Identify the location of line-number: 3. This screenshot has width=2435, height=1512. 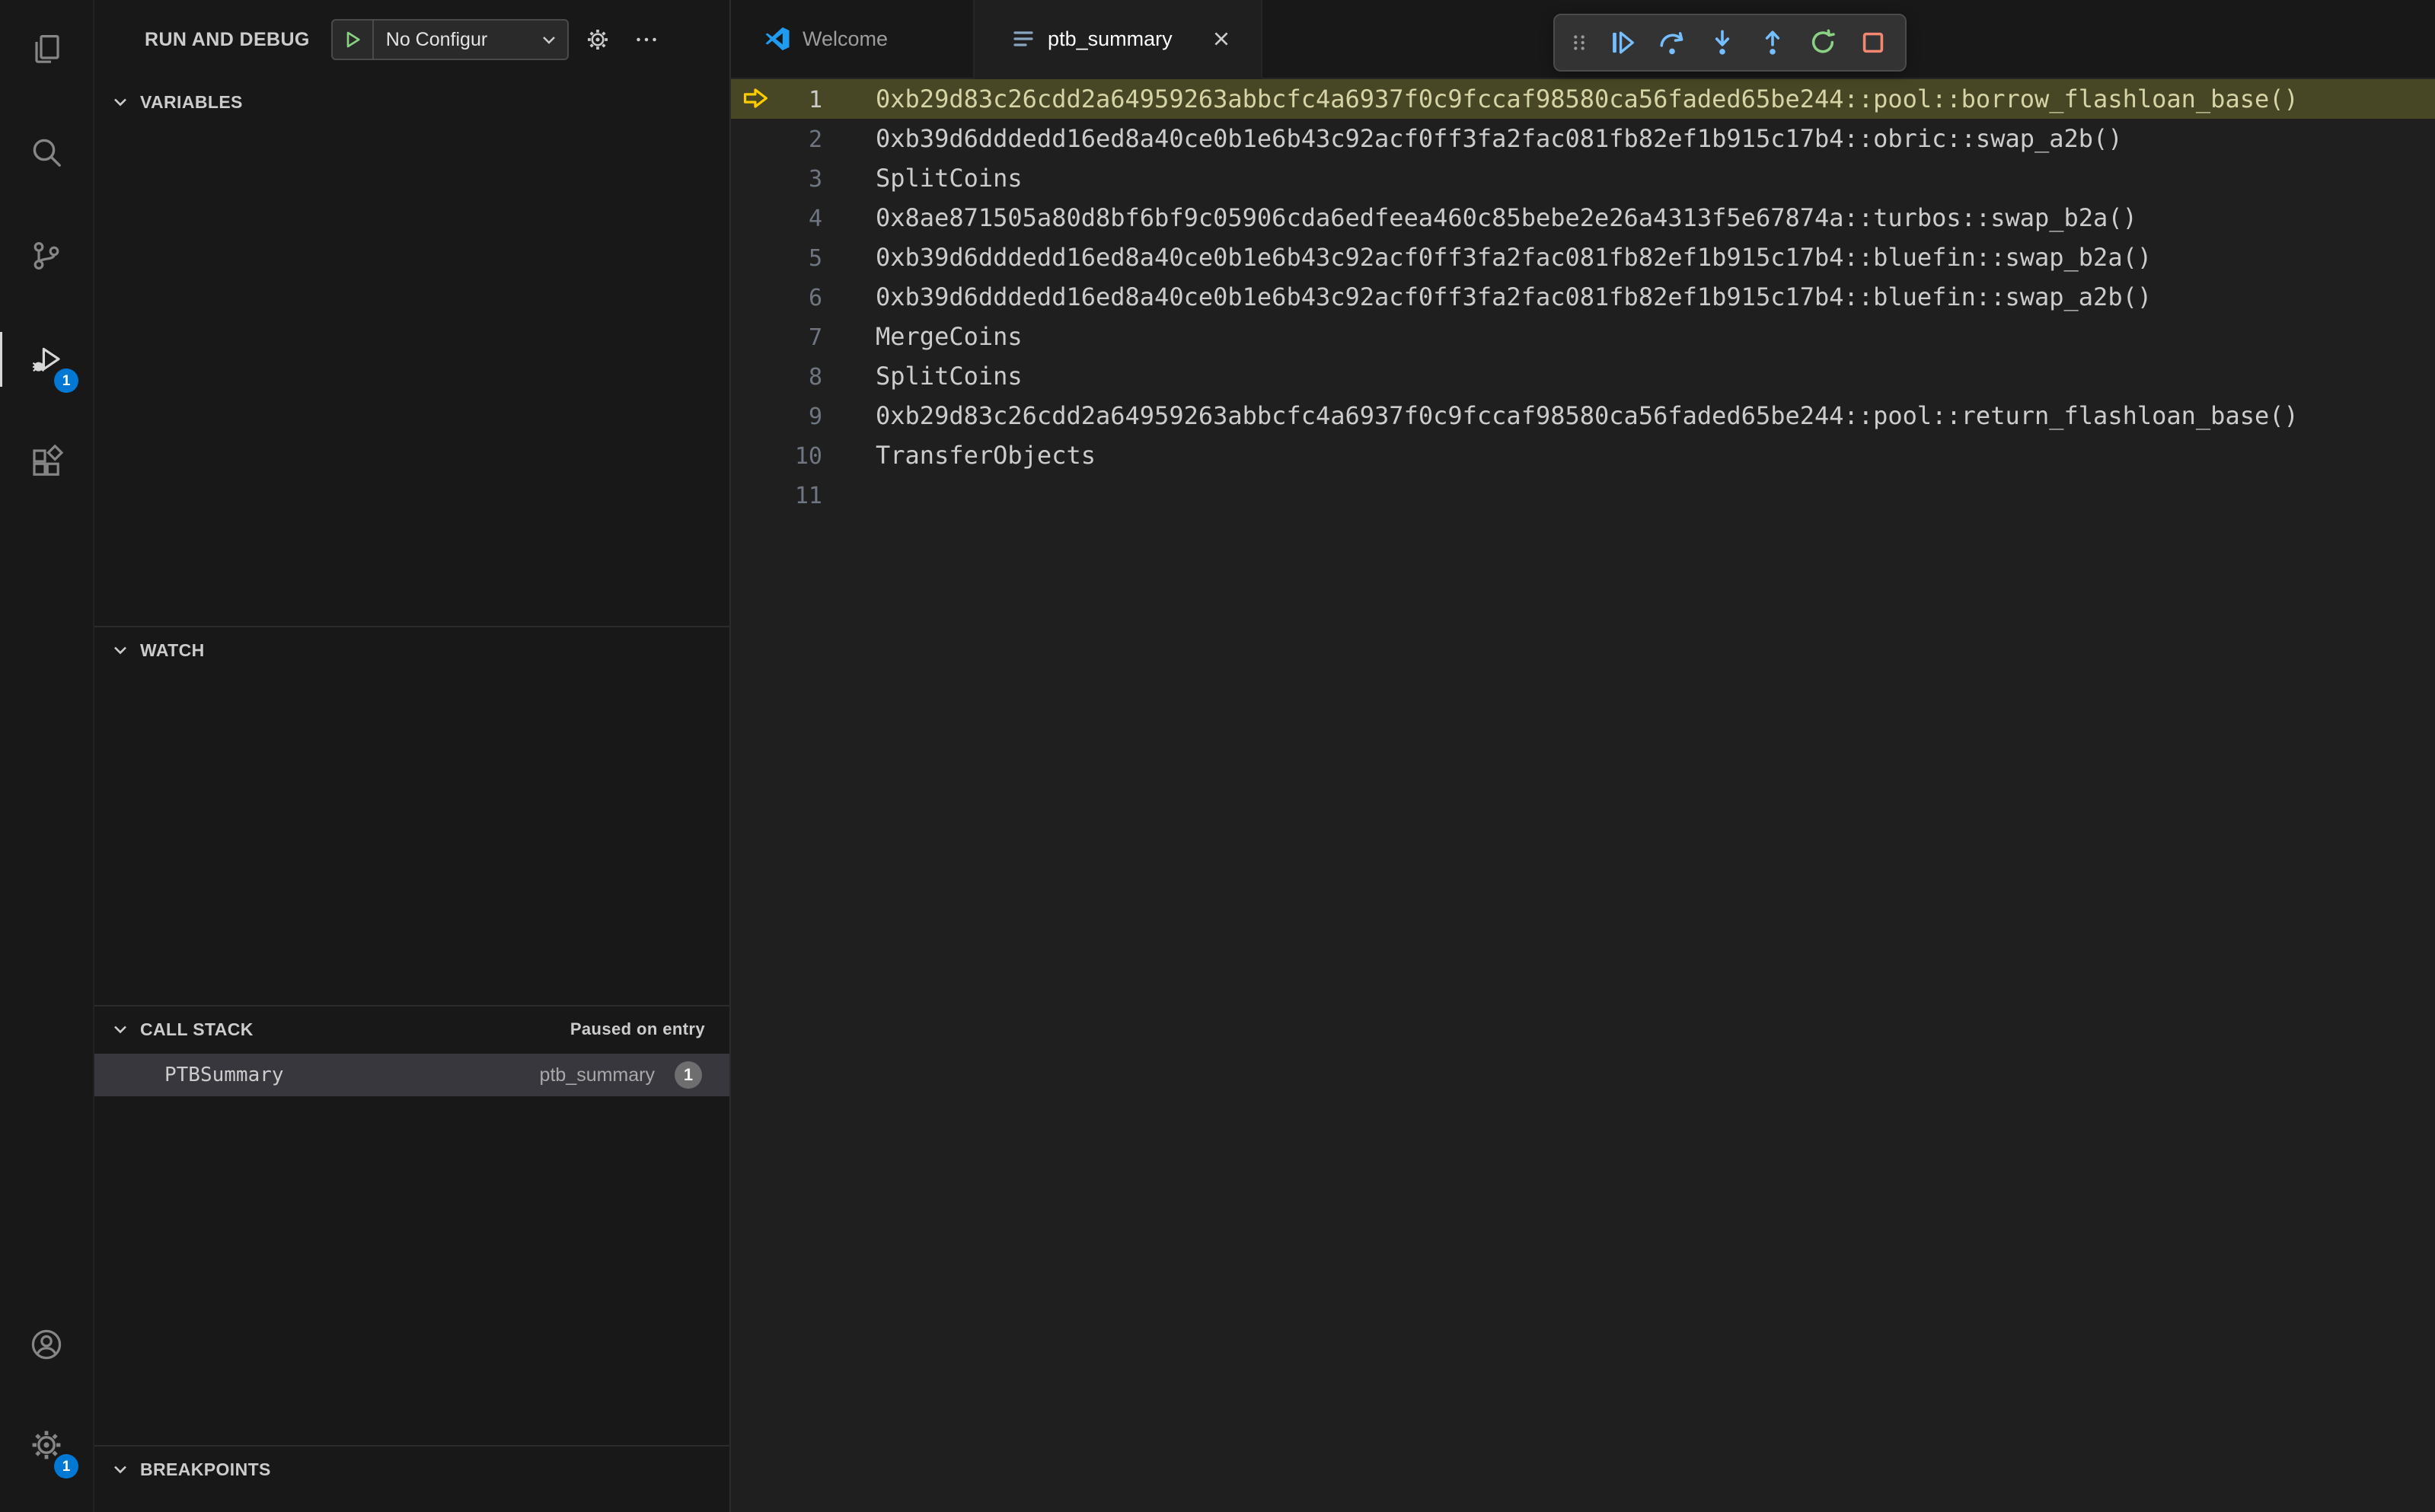
(815, 179).